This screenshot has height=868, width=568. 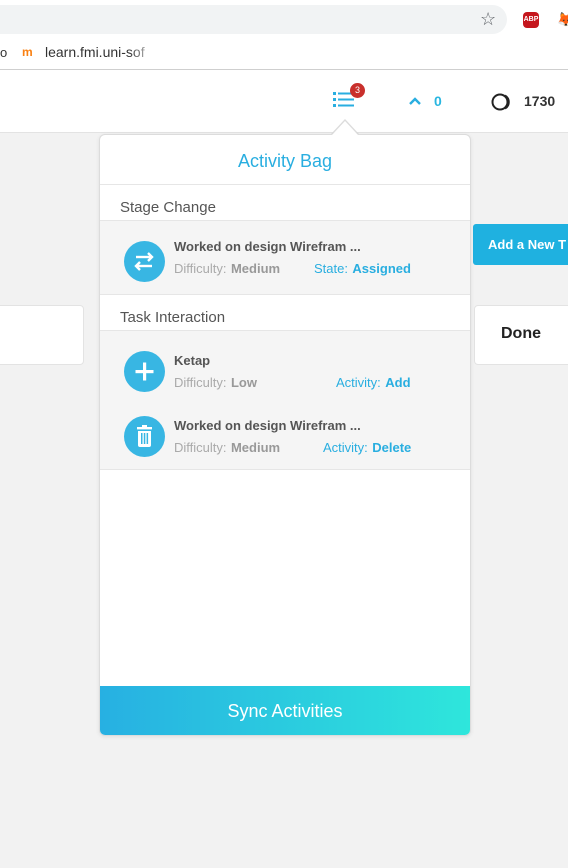 What do you see at coordinates (540, 101) in the screenshot?
I see `points-value: 1730` at bounding box center [540, 101].